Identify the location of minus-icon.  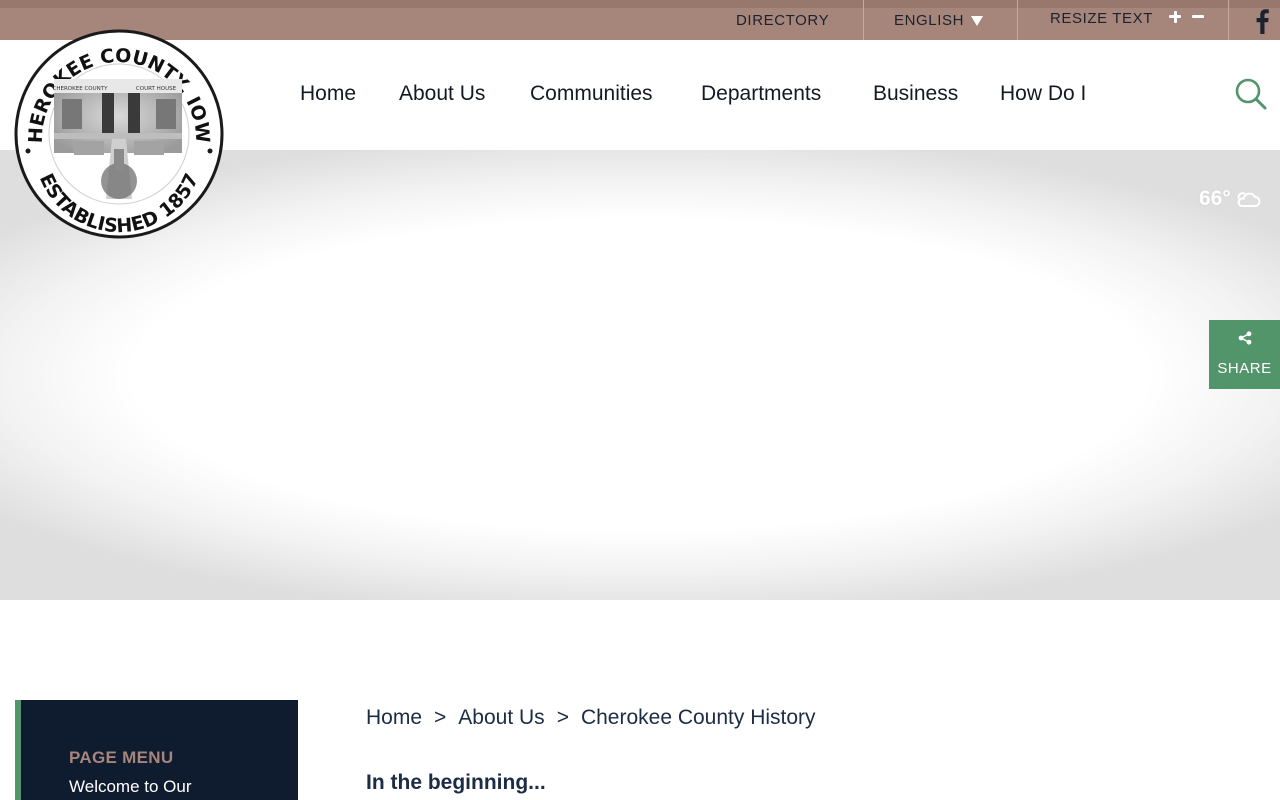
(1198, 17).